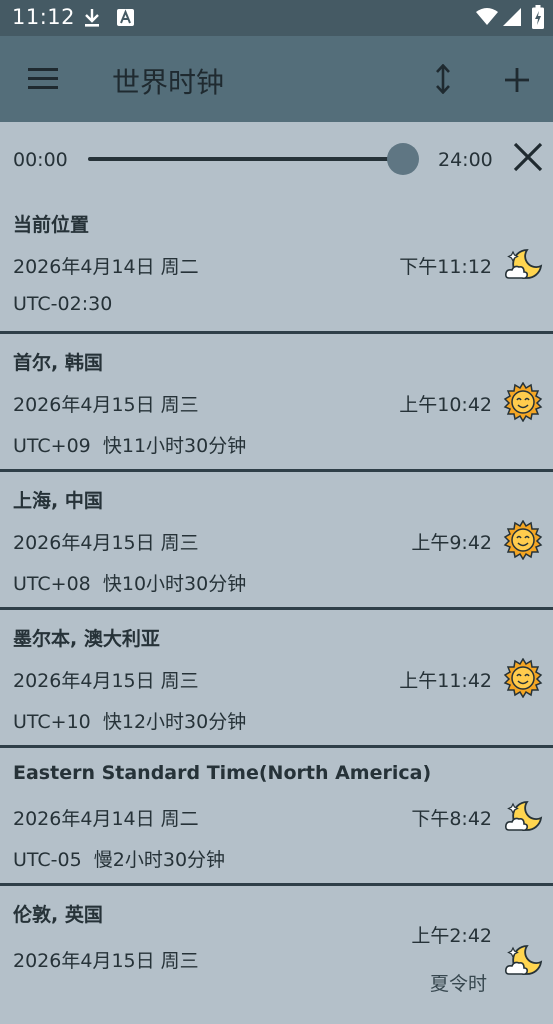 This screenshot has width=553, height=1024. Describe the element at coordinates (276, 956) in the screenshot. I see `clock-card-london: 伦敦, 英国 上午2:42 2026年4月15日 周三 夏令时` at that location.